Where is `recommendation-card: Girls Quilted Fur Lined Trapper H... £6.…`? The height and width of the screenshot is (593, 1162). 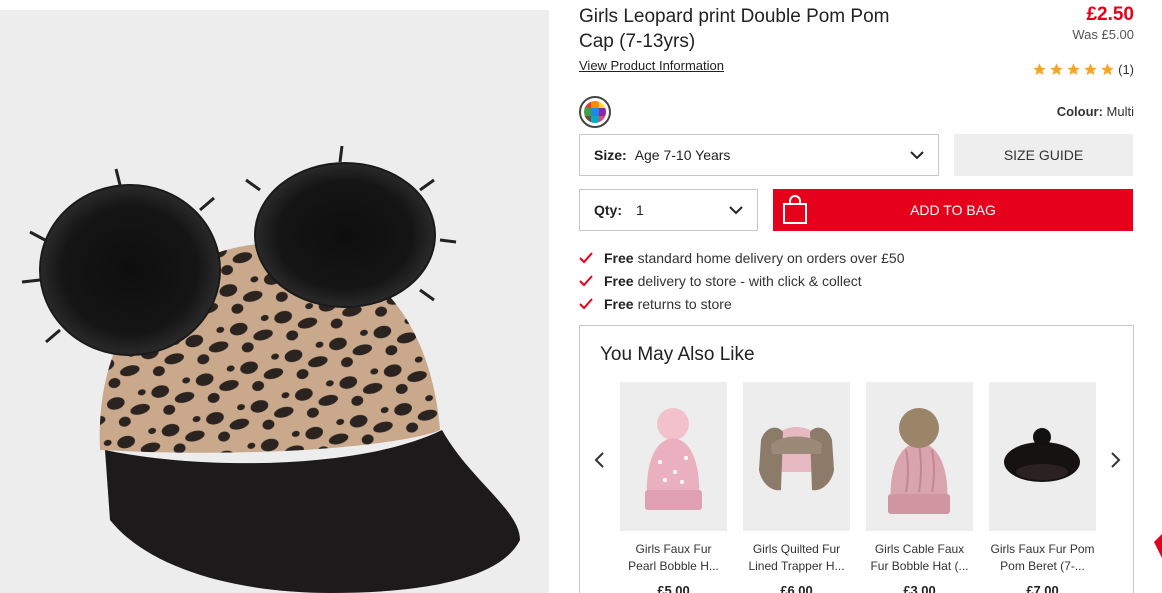
recommendation-card: Girls Quilted Fur Lined Trapper H... £6.… is located at coordinates (796, 487).